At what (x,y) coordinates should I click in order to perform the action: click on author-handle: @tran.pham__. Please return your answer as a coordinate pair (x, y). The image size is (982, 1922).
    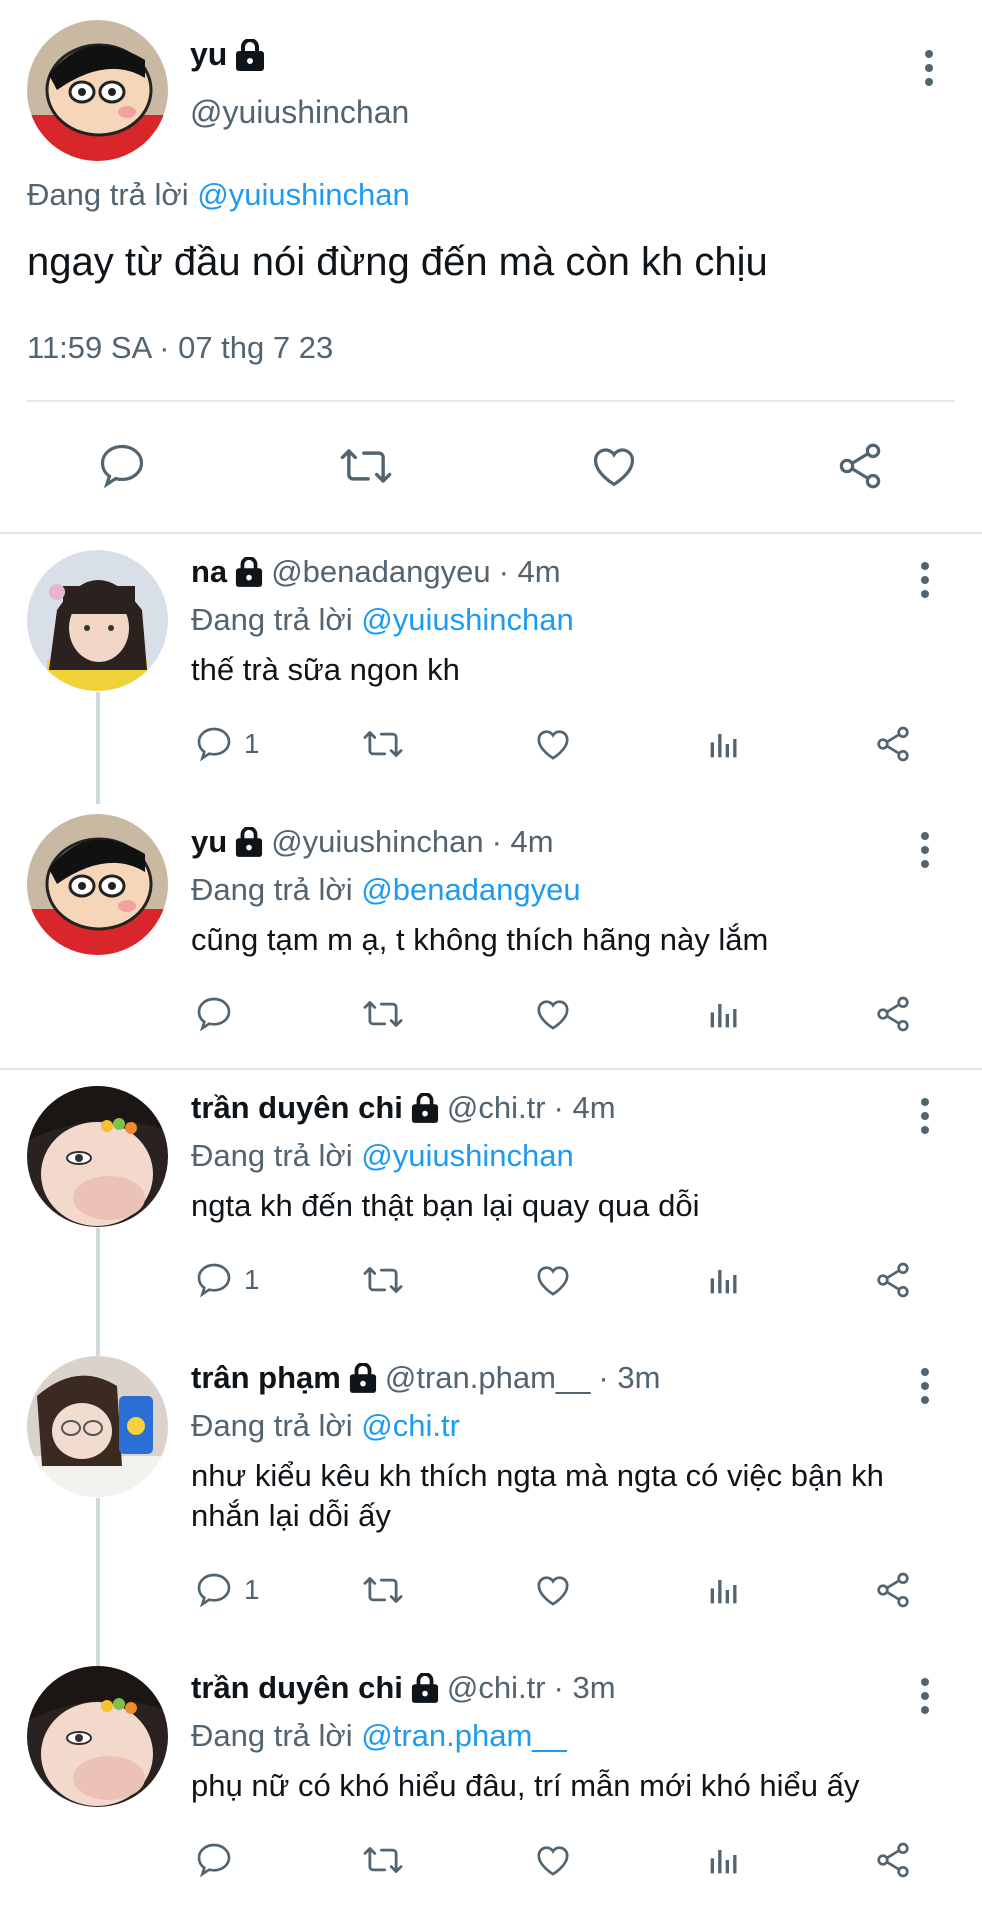
    Looking at the image, I should click on (488, 1378).